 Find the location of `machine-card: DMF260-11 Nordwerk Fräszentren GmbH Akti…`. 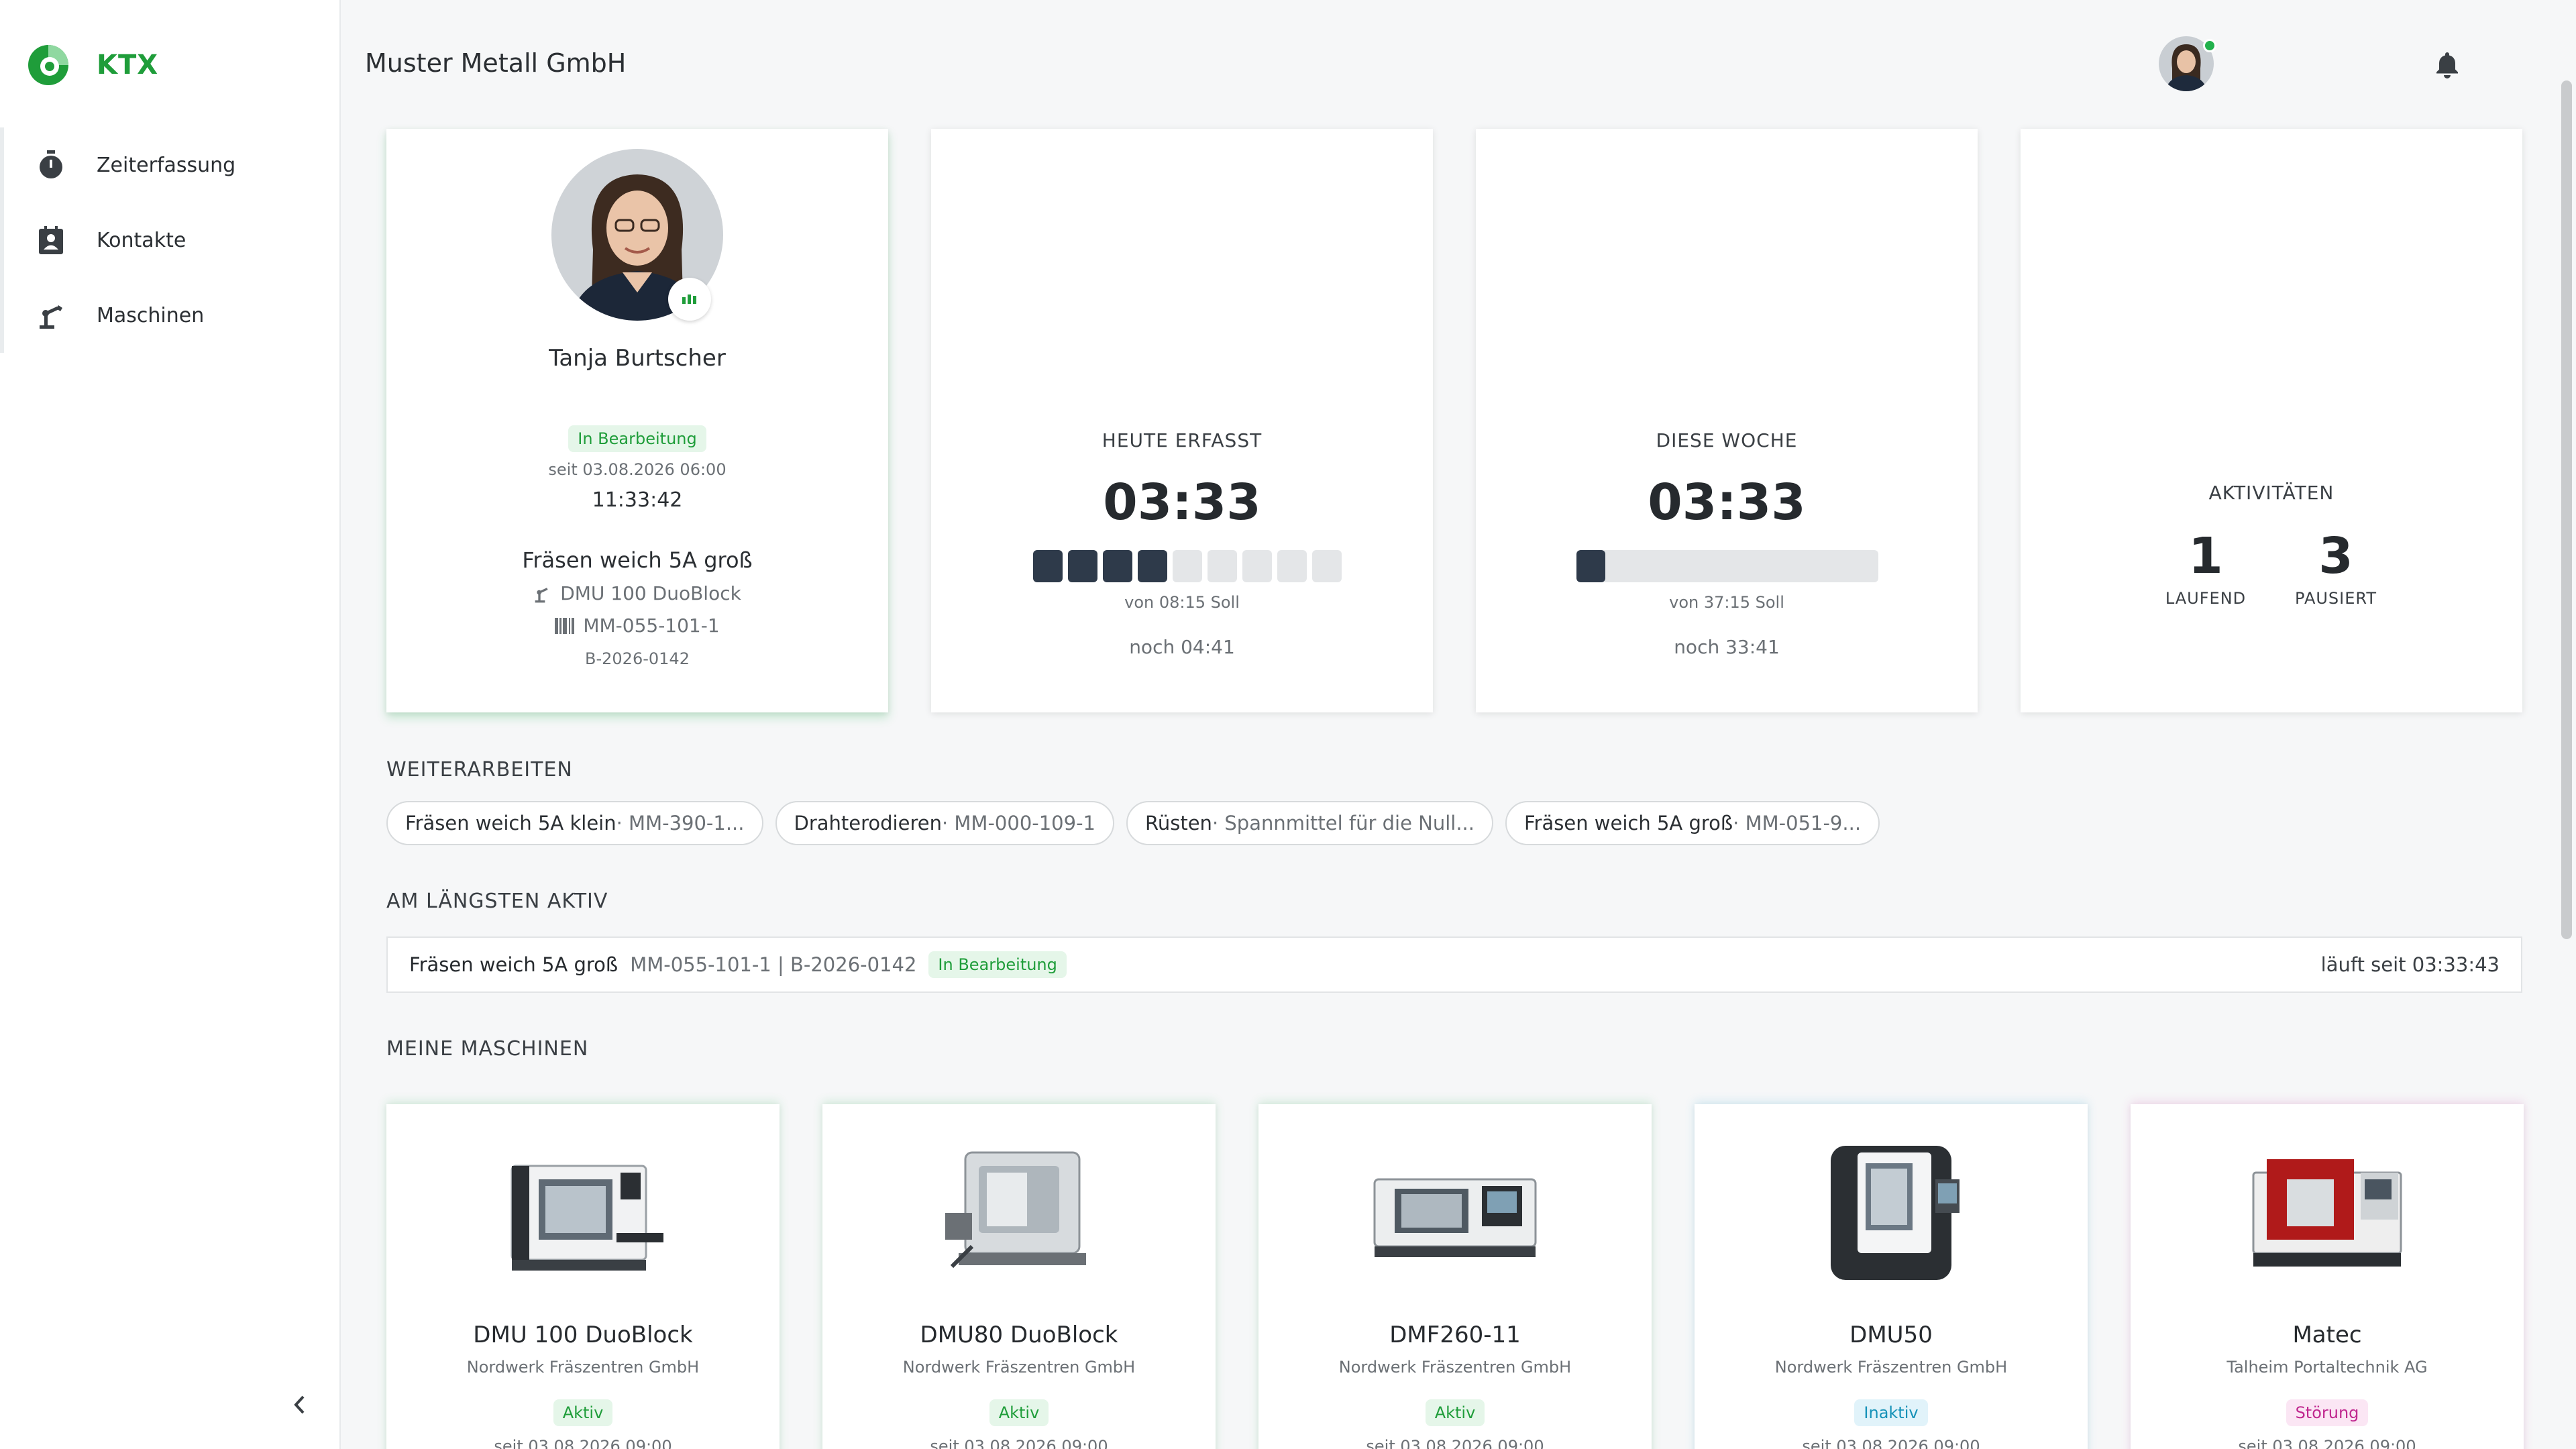

machine-card: DMF260-11 Nordwerk Fräszentren GmbH Akti… is located at coordinates (1455, 1276).